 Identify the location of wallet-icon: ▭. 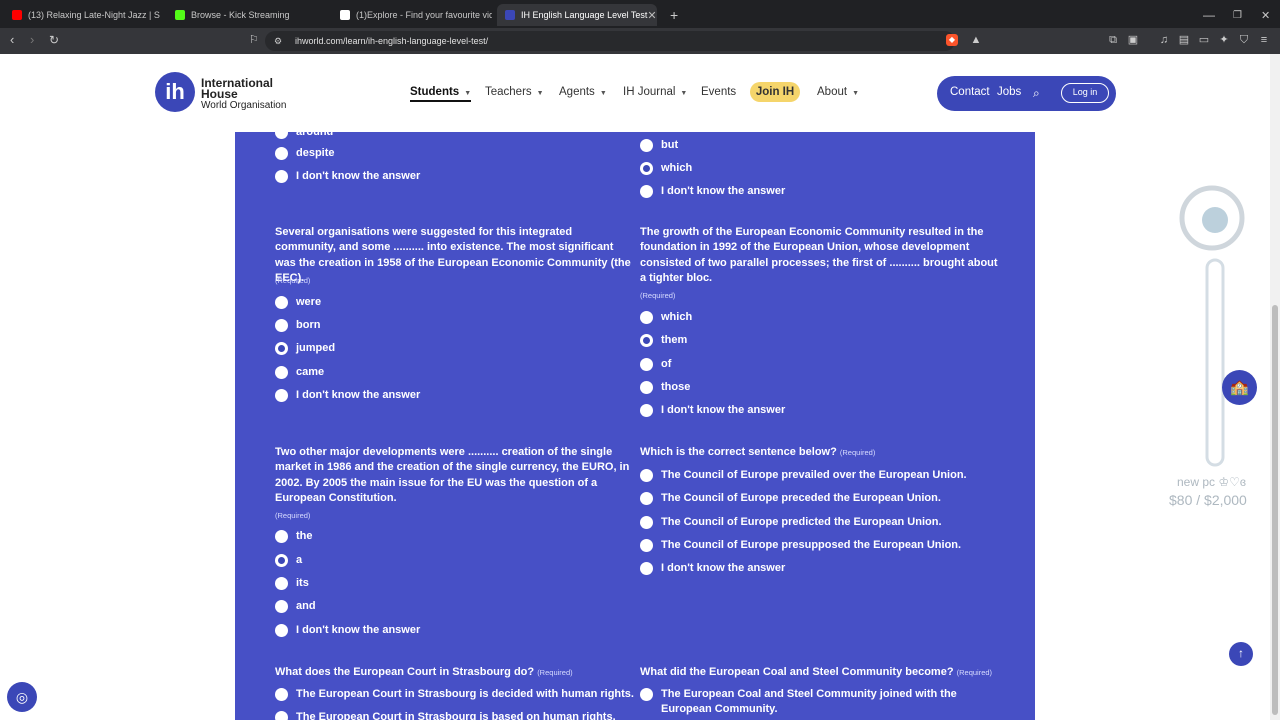
(1204, 40).